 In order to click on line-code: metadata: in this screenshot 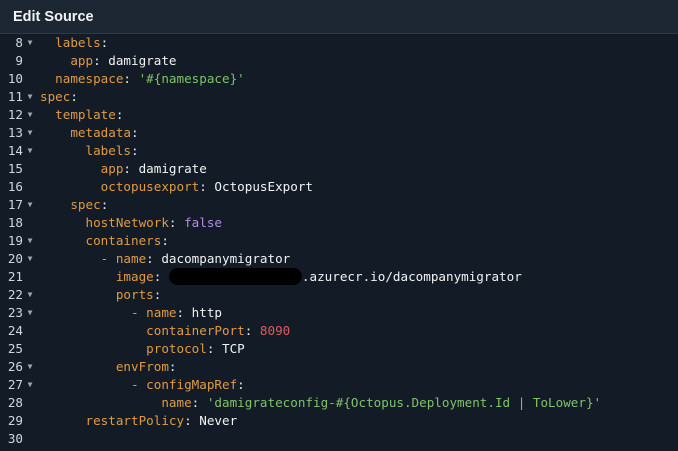, I will do `click(89, 133)`.